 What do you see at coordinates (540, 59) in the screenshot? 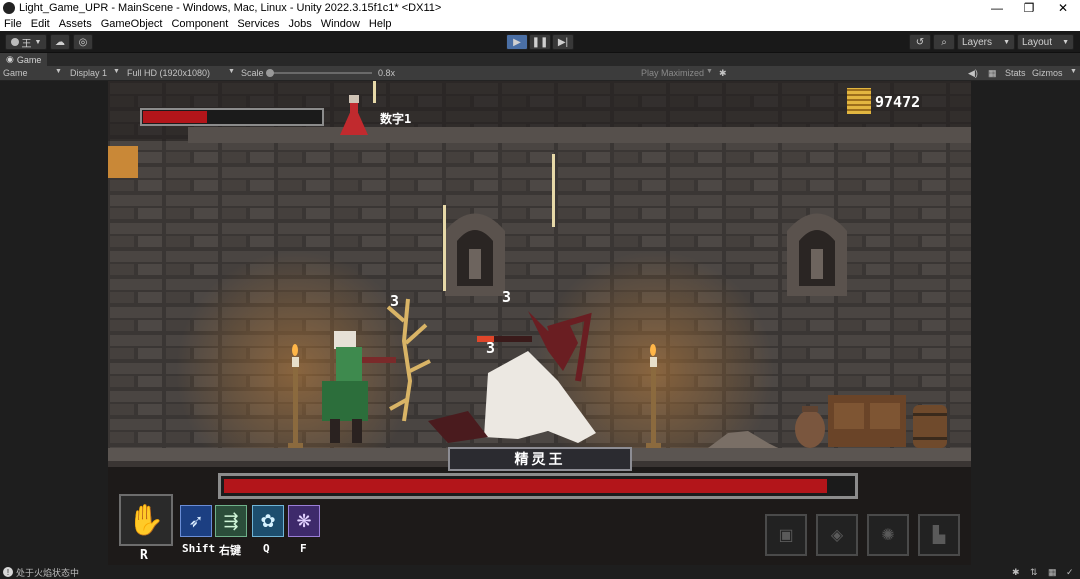
I see `tab-bar: ◉ Game` at bounding box center [540, 59].